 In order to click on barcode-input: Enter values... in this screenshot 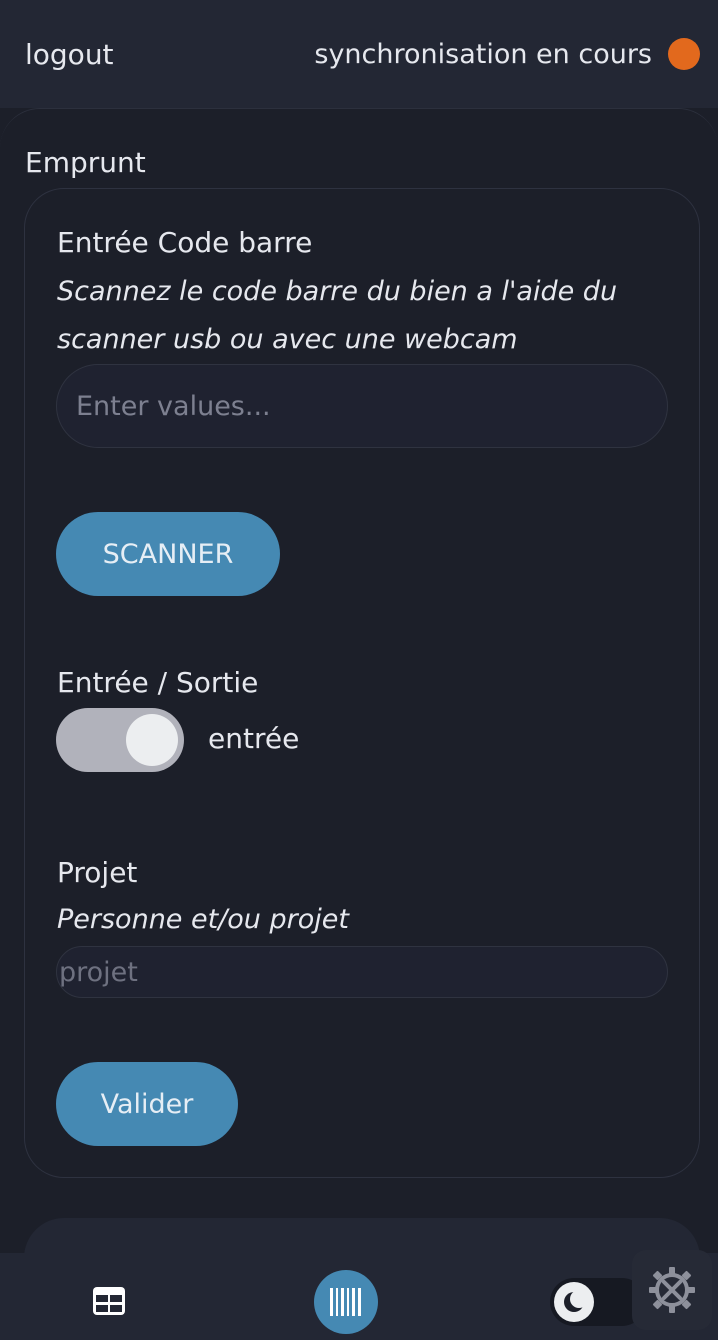, I will do `click(362, 406)`.